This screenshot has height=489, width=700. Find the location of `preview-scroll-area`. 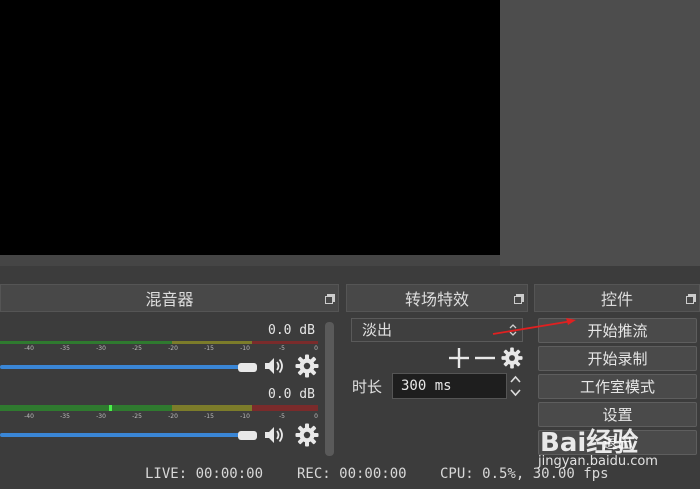

preview-scroll-area is located at coordinates (250, 260).